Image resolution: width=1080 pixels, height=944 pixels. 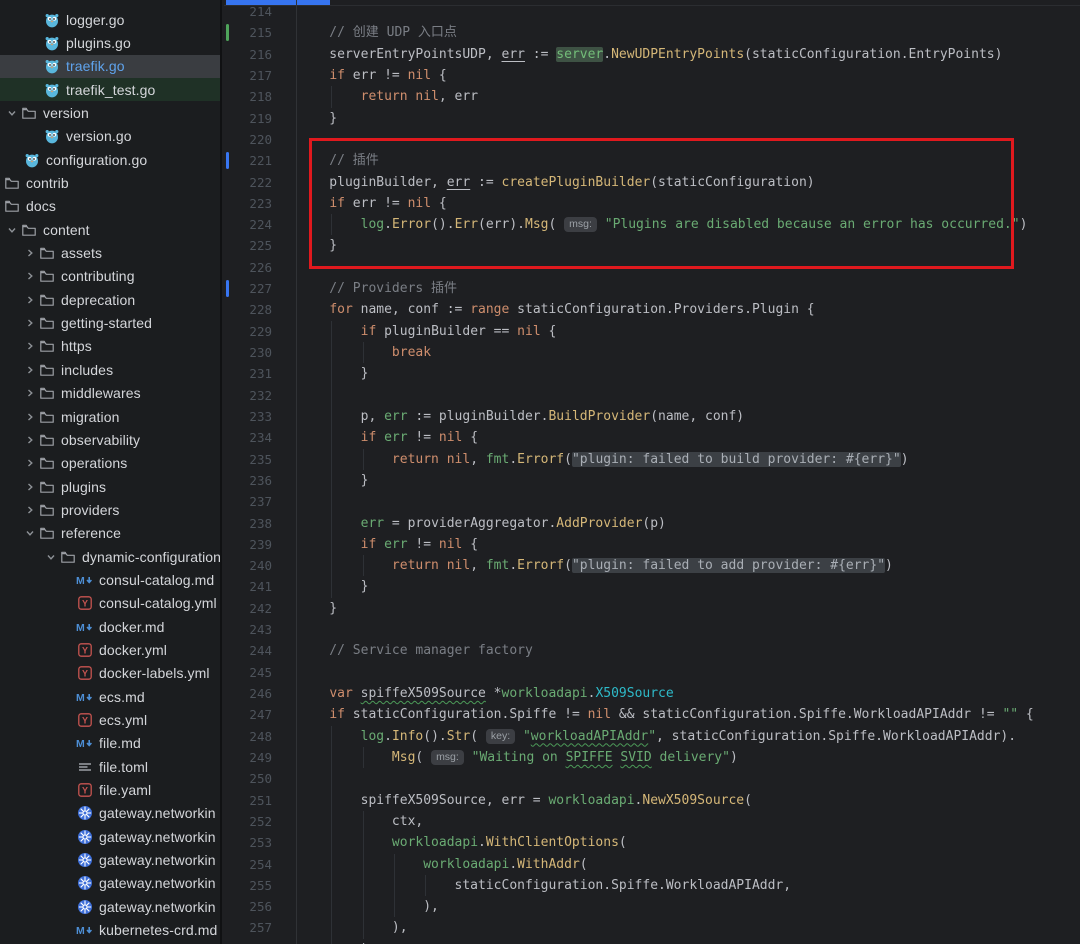 What do you see at coordinates (110, 929) in the screenshot?
I see `tree-item-kubernetes-crd.md: Mkubernetes-crd.md` at bounding box center [110, 929].